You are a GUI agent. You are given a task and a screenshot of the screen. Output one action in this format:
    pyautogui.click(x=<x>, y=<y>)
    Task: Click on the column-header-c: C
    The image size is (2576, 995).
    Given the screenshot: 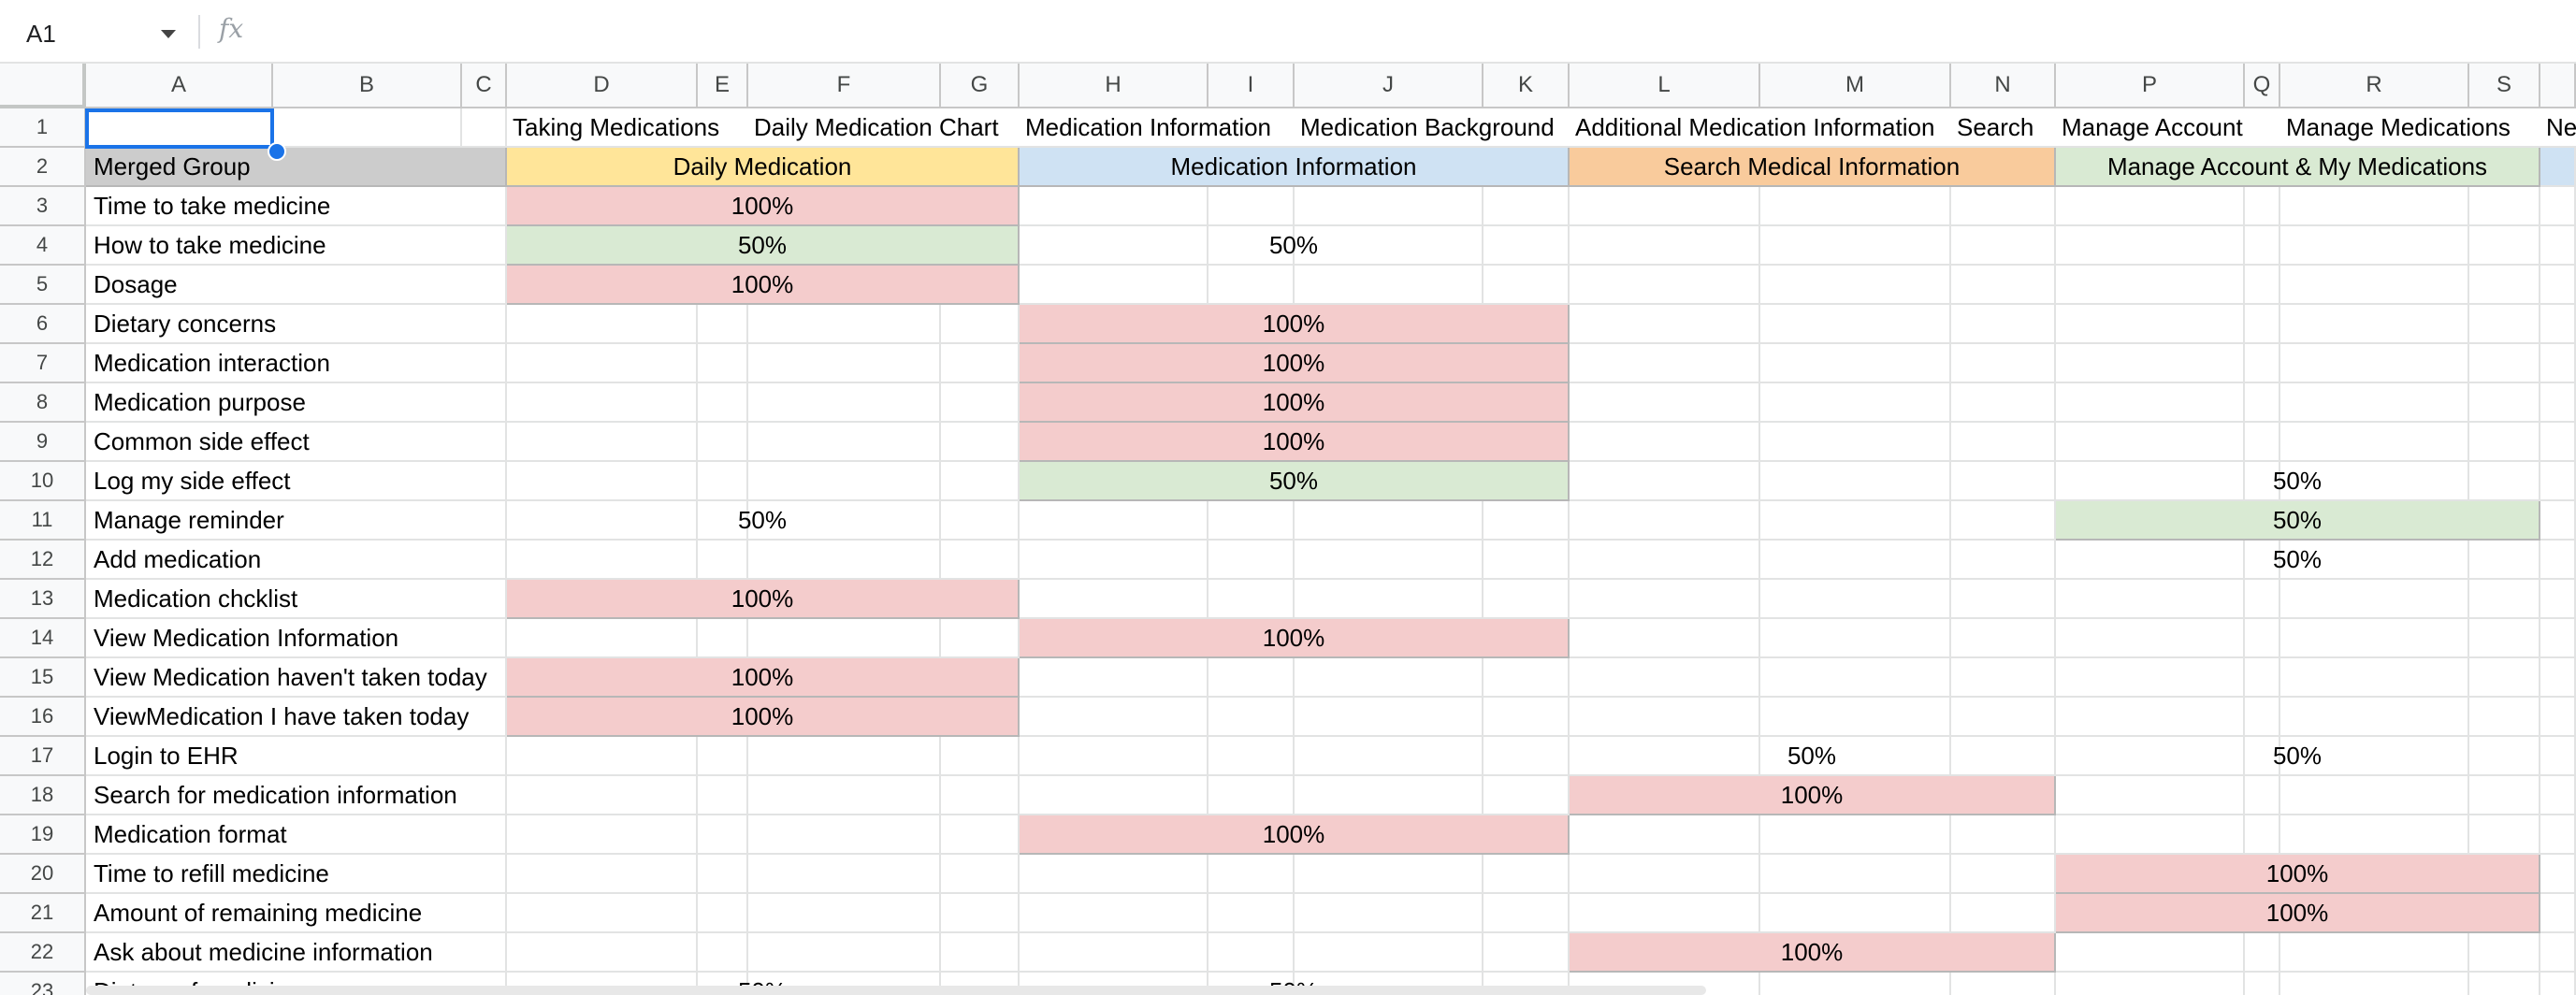 What is the action you would take?
    pyautogui.click(x=484, y=86)
    